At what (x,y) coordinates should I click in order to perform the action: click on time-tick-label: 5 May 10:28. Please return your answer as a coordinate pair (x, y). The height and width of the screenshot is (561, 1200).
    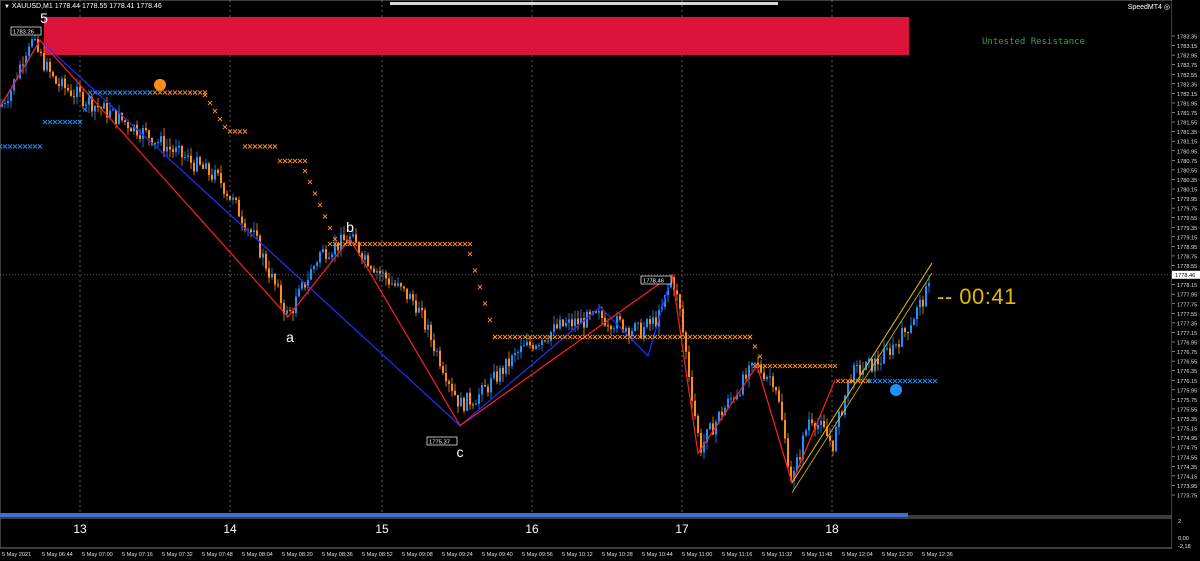
    Looking at the image, I should click on (617, 555).